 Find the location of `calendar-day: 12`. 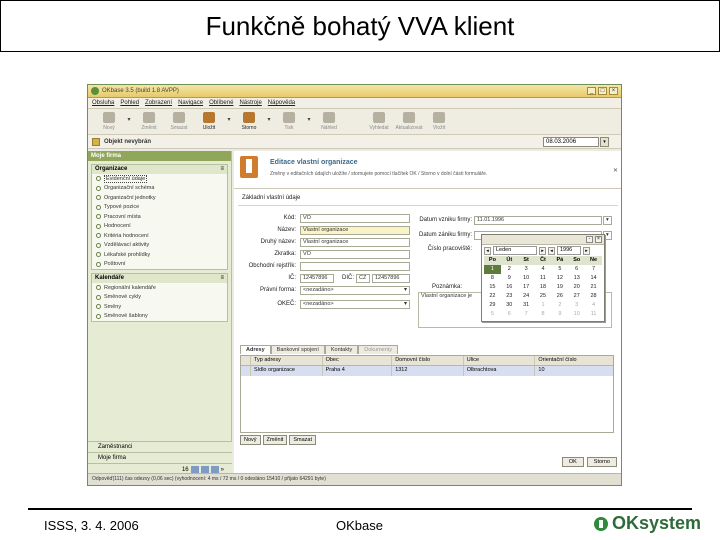

calendar-day: 12 is located at coordinates (559, 278).